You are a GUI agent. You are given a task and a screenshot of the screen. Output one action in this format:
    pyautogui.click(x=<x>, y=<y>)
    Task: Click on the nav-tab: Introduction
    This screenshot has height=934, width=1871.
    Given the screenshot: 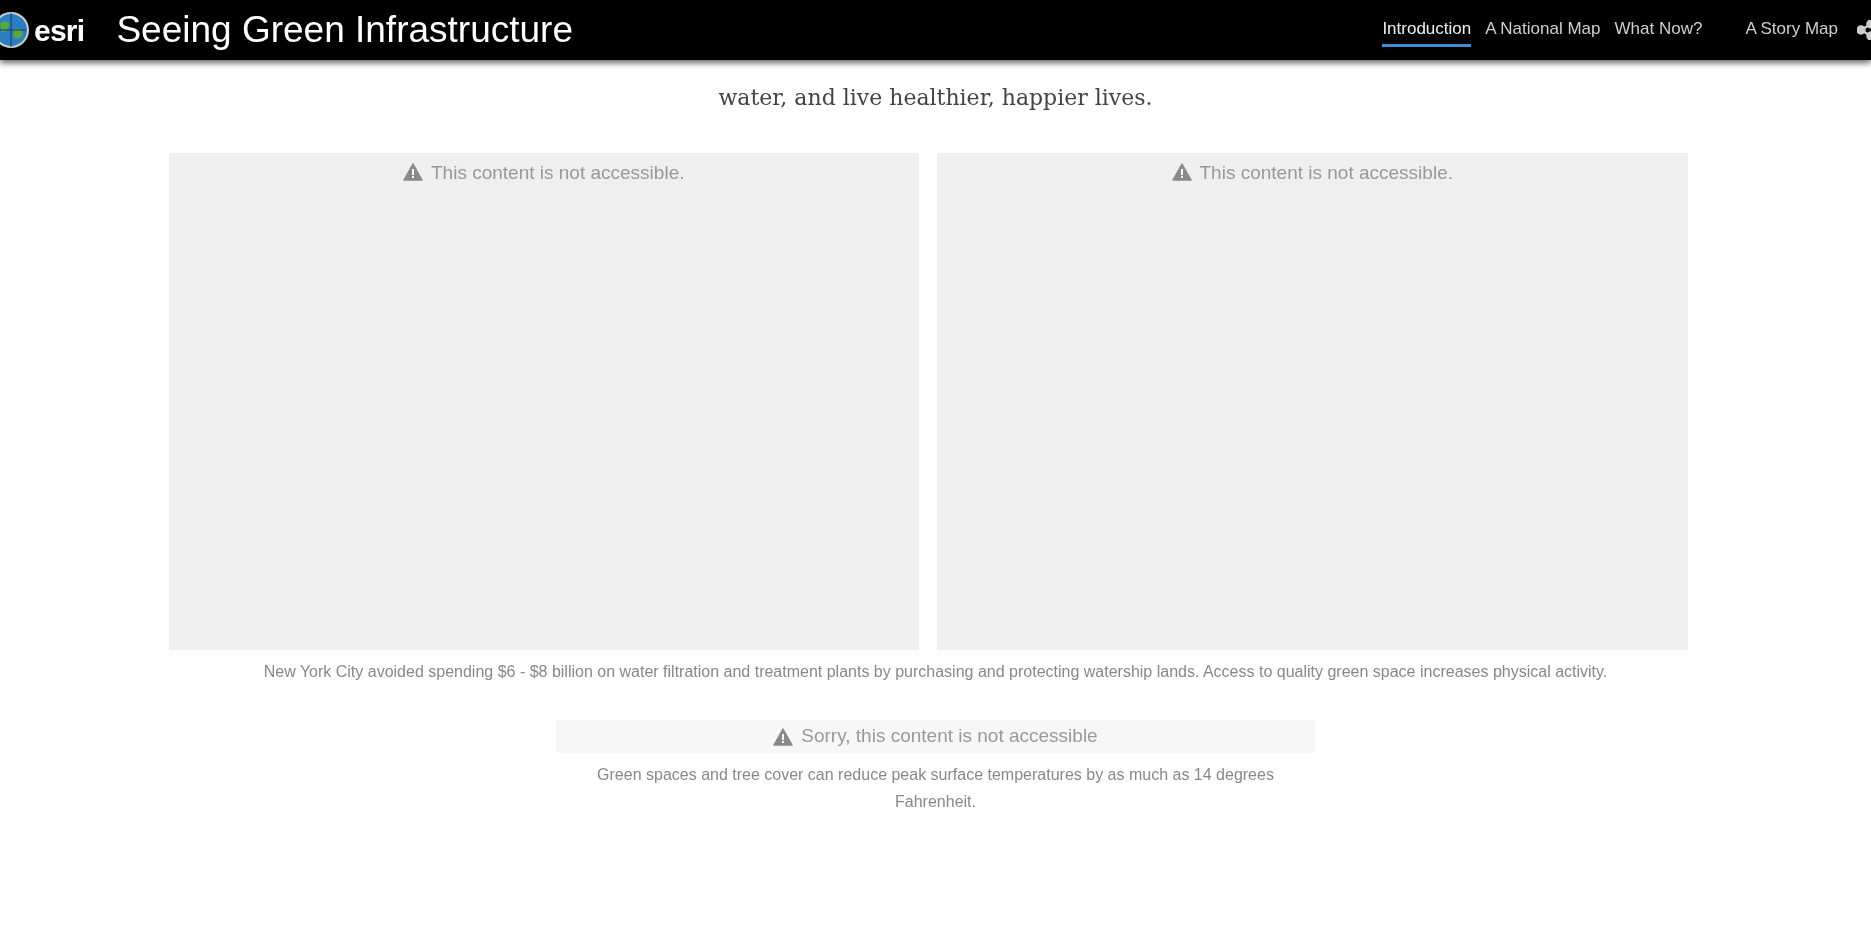 What is the action you would take?
    pyautogui.click(x=1427, y=30)
    